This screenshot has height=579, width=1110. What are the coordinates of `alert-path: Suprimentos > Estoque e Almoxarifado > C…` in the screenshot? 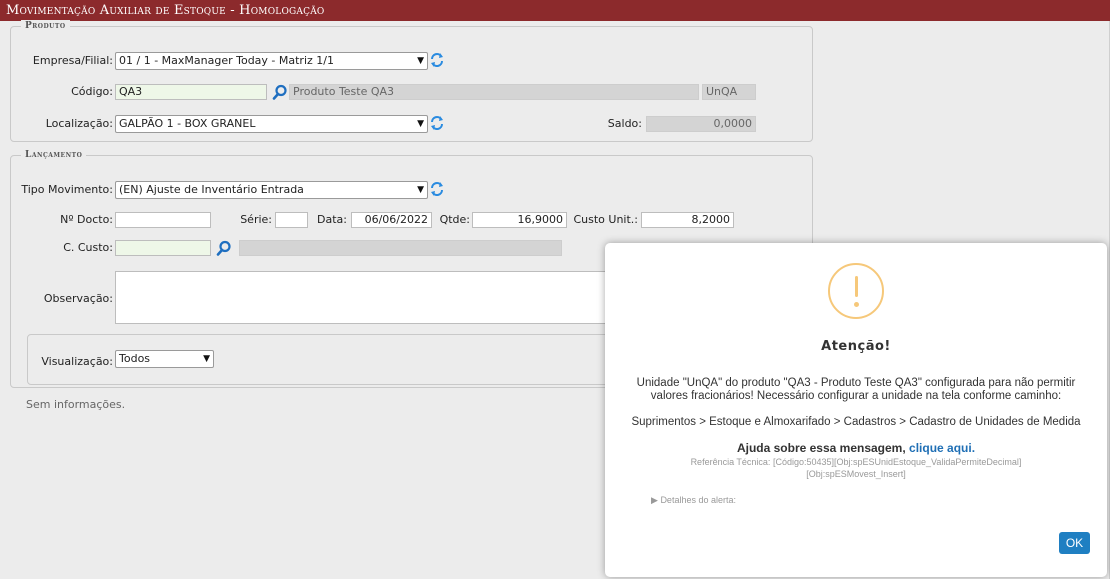 It's located at (856, 422).